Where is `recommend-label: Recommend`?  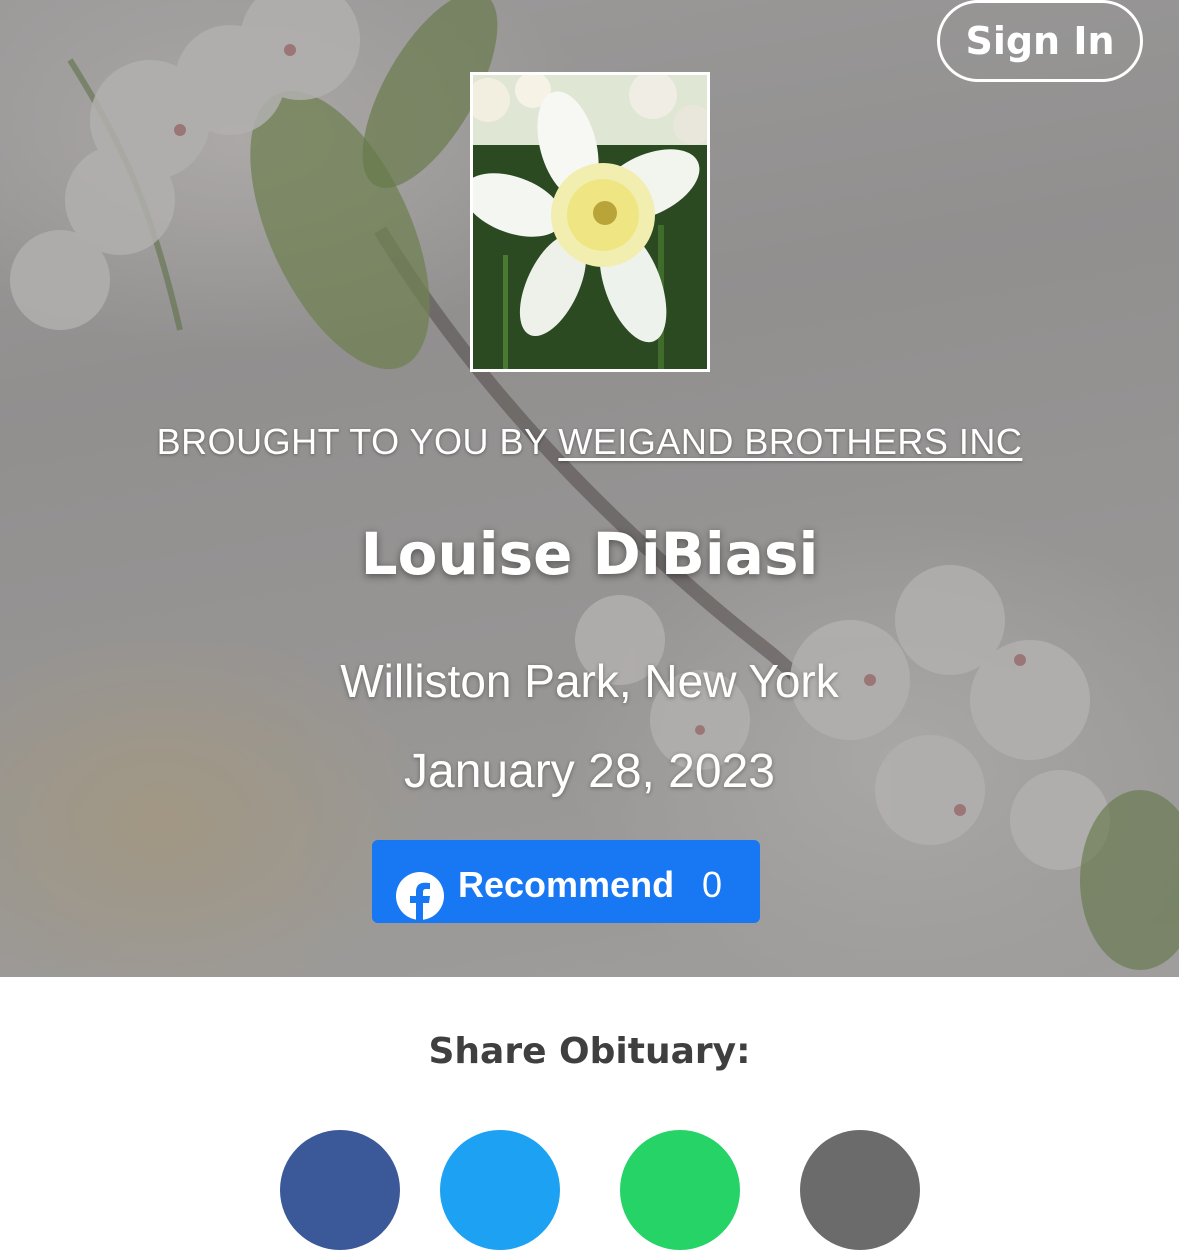 recommend-label: Recommend is located at coordinates (566, 884).